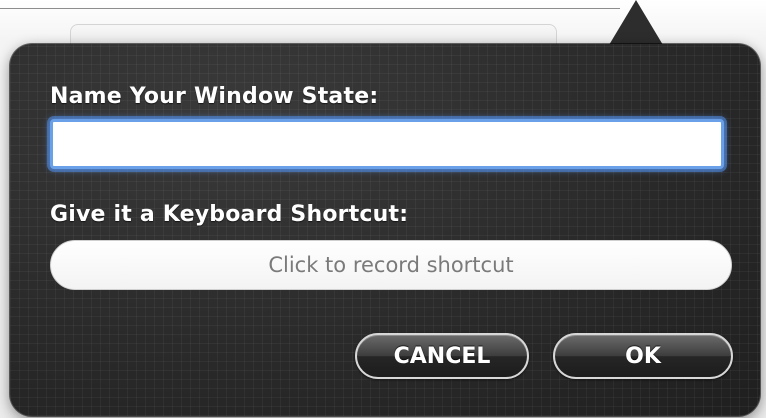 This screenshot has height=418, width=766. What do you see at coordinates (214, 96) in the screenshot?
I see `name-label: Name Your Window State:` at bounding box center [214, 96].